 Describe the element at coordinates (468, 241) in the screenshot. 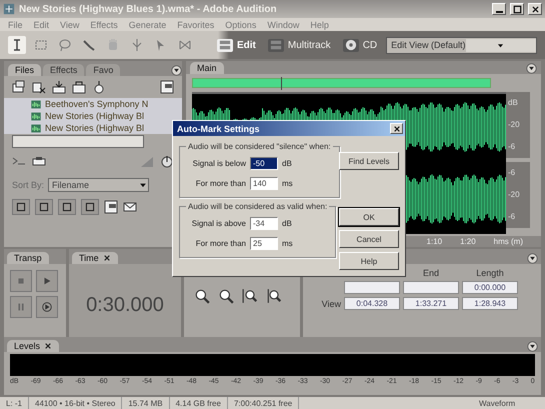

I see `time-label: 1:20` at that location.